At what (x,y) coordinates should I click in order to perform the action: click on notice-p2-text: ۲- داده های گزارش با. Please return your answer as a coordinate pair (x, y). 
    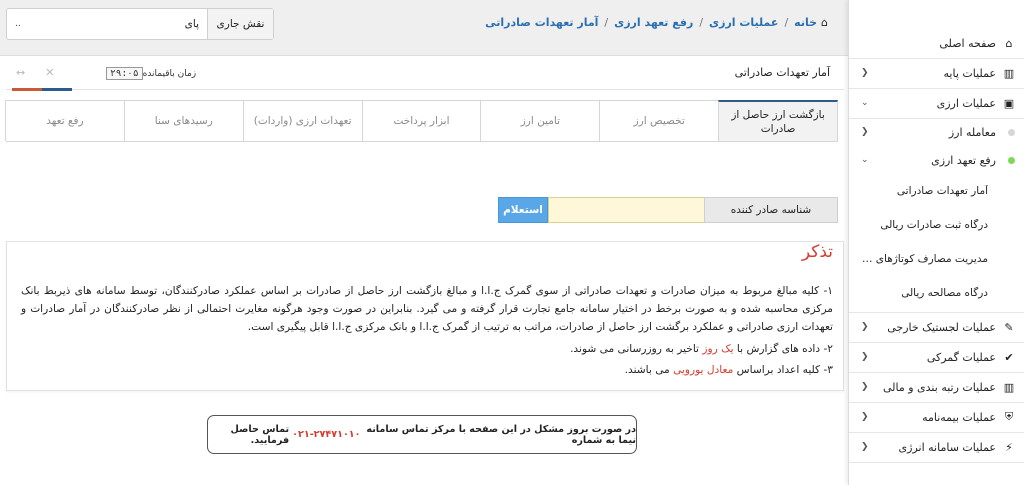
    Looking at the image, I should click on (783, 349).